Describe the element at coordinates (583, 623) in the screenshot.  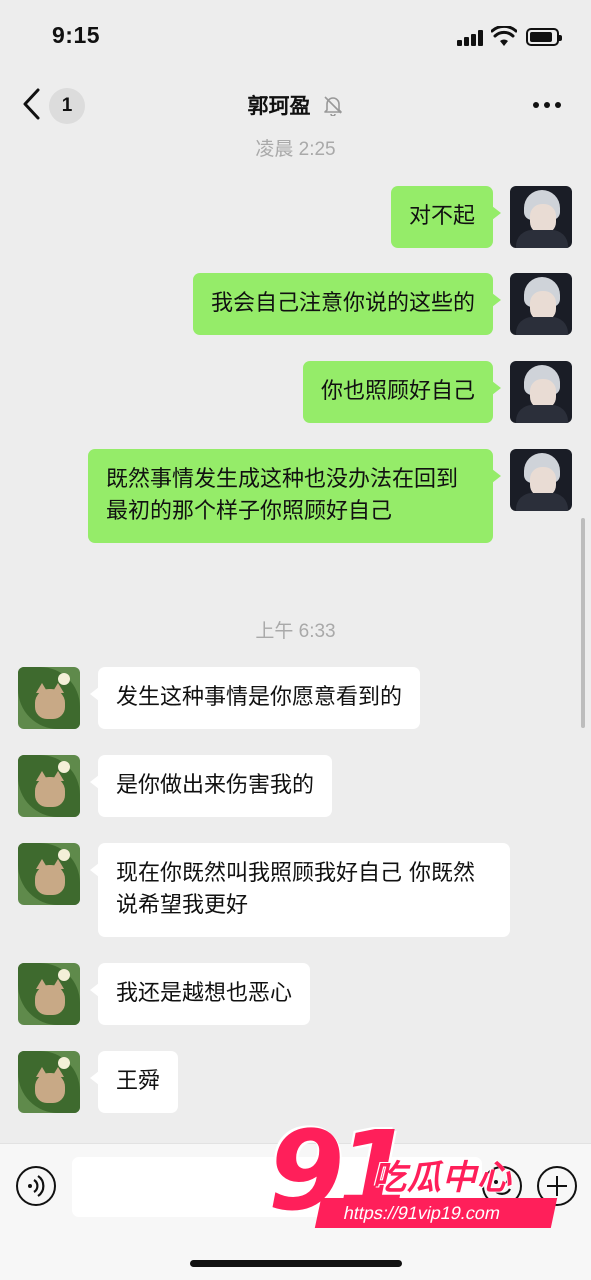
I see `scrollbar` at that location.